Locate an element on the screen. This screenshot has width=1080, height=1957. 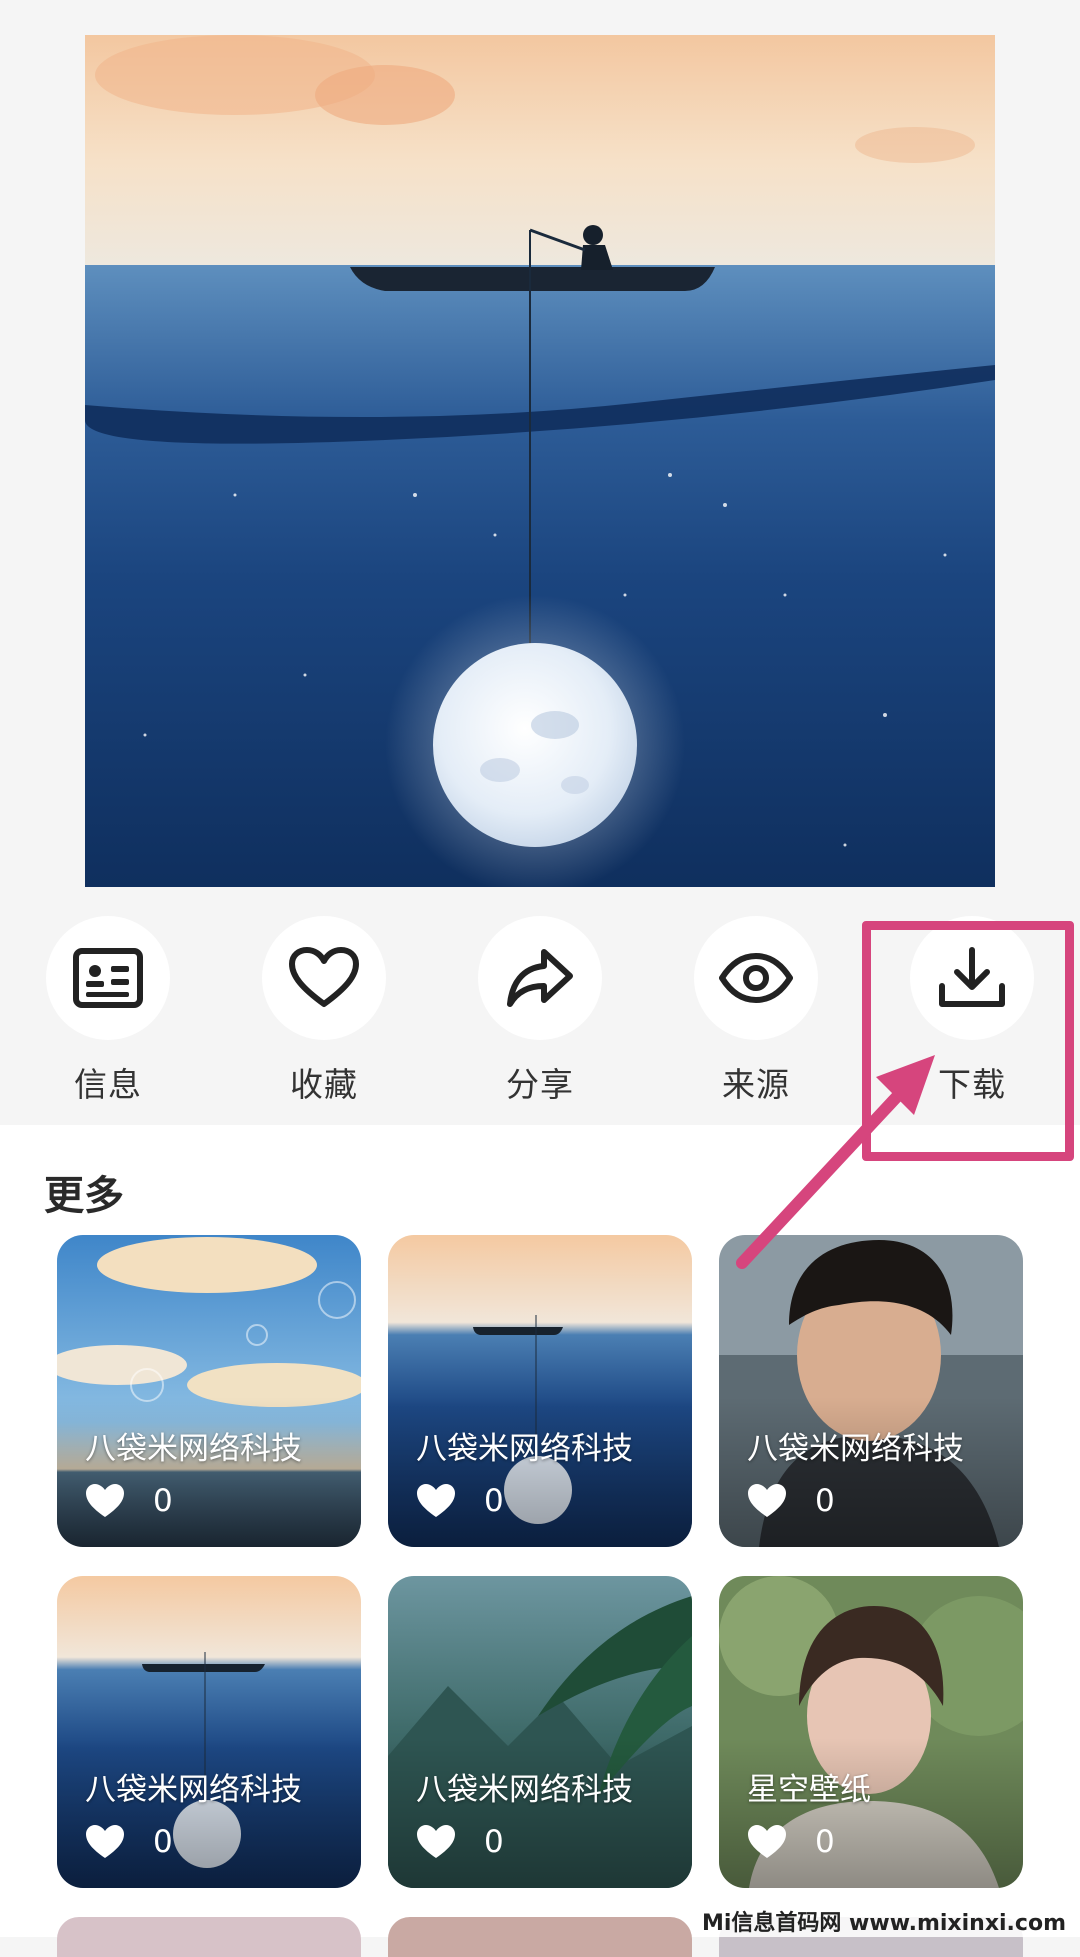
card-title: 星空壁纸 is located at coordinates (809, 1790).